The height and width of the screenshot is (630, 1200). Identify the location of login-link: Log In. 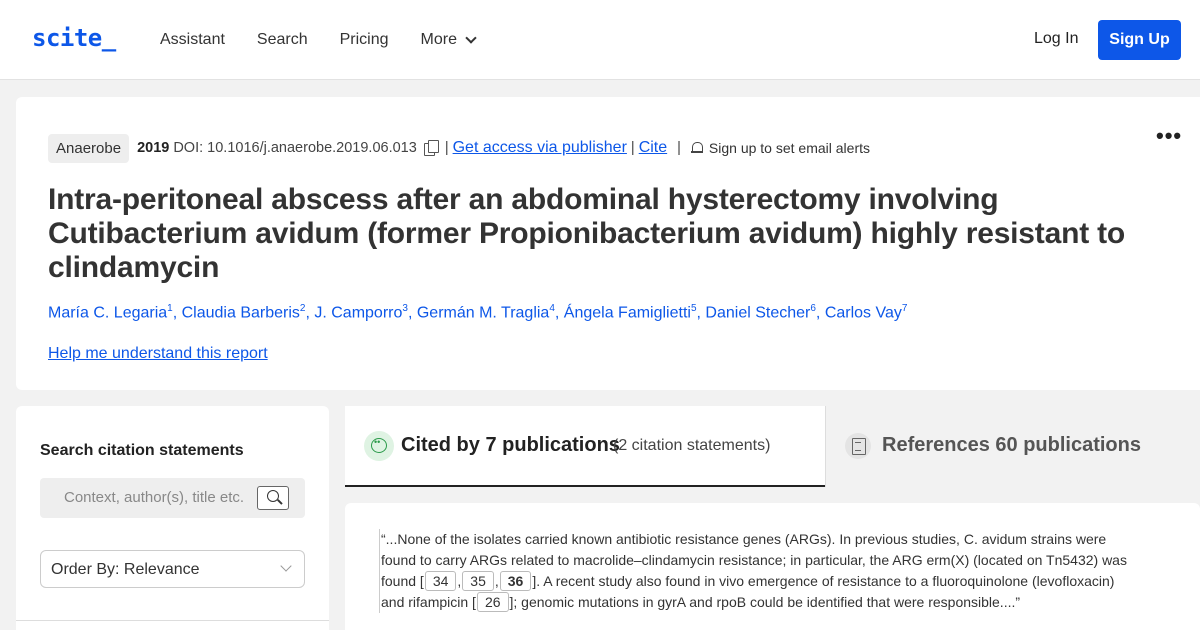
(1056, 39).